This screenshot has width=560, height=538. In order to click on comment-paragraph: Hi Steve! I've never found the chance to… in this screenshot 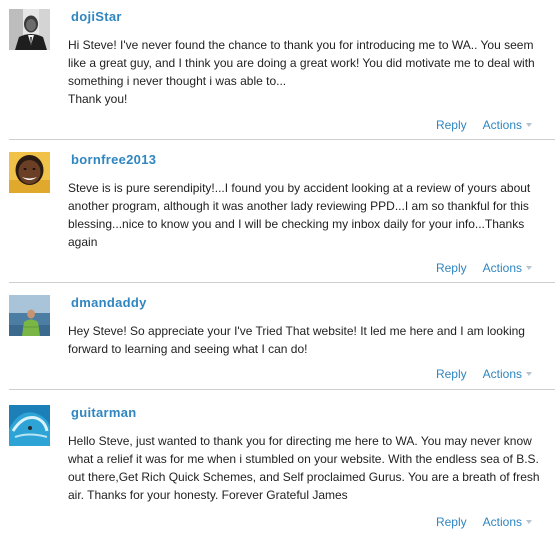, I will do `click(301, 63)`.